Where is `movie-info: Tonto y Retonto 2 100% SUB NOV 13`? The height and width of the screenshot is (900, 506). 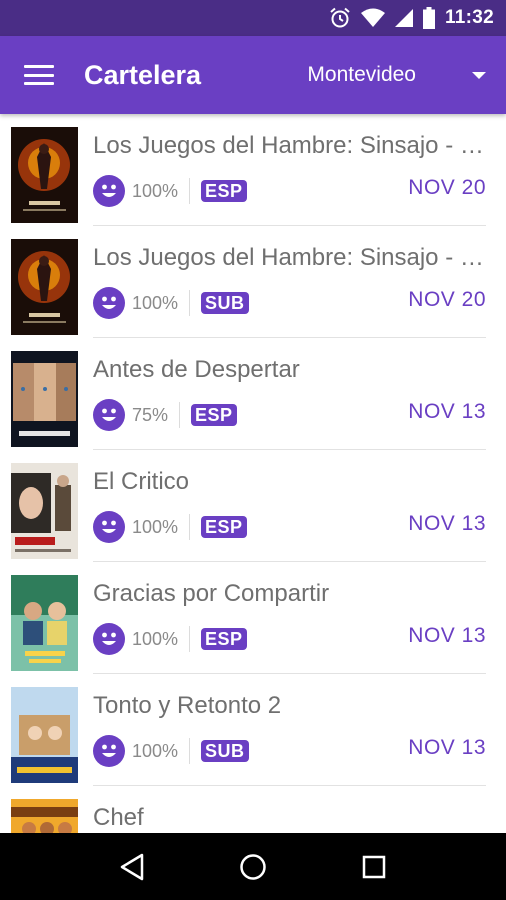 movie-info: Tonto y Retonto 2 100% SUB NOV 13 is located at coordinates (289, 730).